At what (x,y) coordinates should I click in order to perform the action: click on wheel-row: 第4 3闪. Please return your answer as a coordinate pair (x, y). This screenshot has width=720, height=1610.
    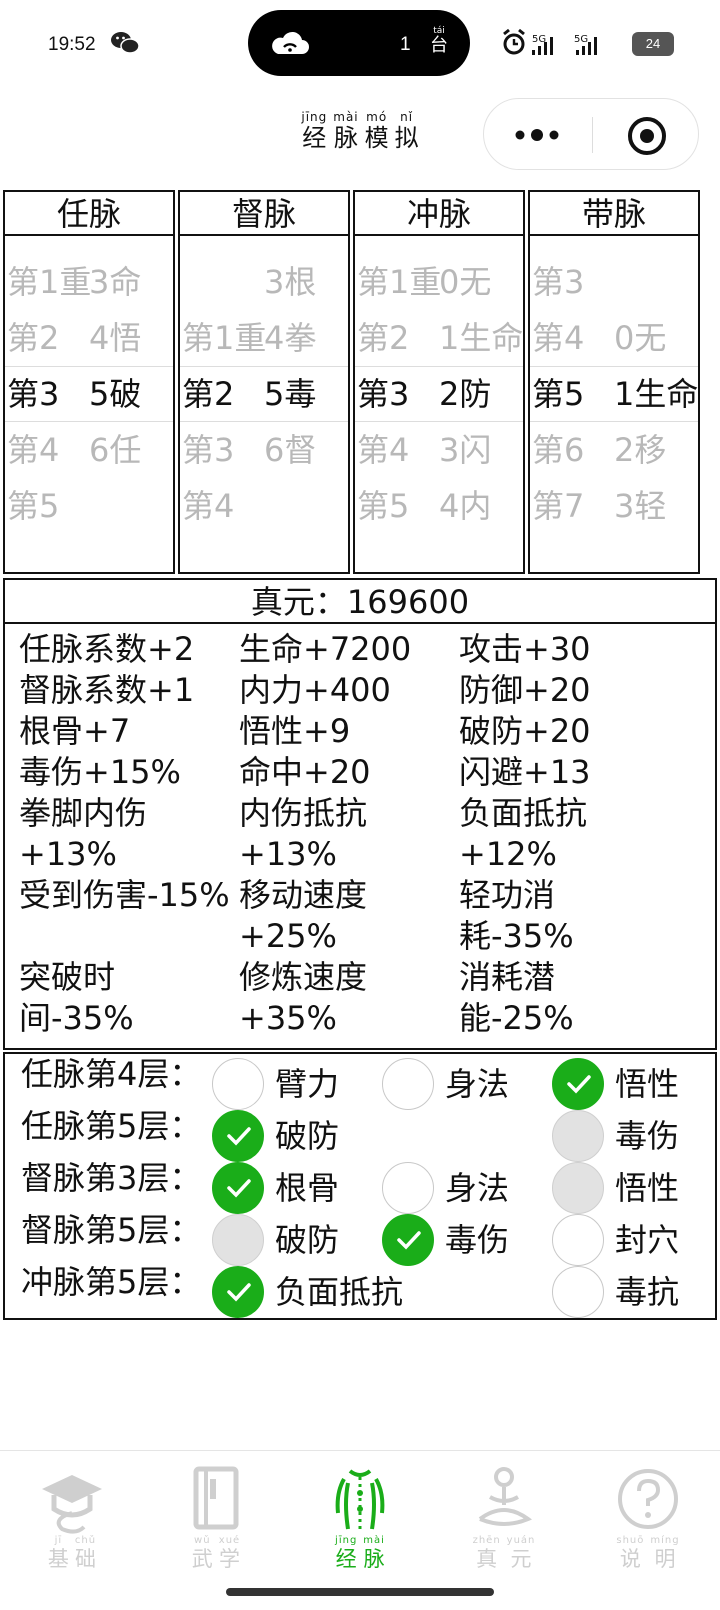
    Looking at the image, I should click on (424, 450).